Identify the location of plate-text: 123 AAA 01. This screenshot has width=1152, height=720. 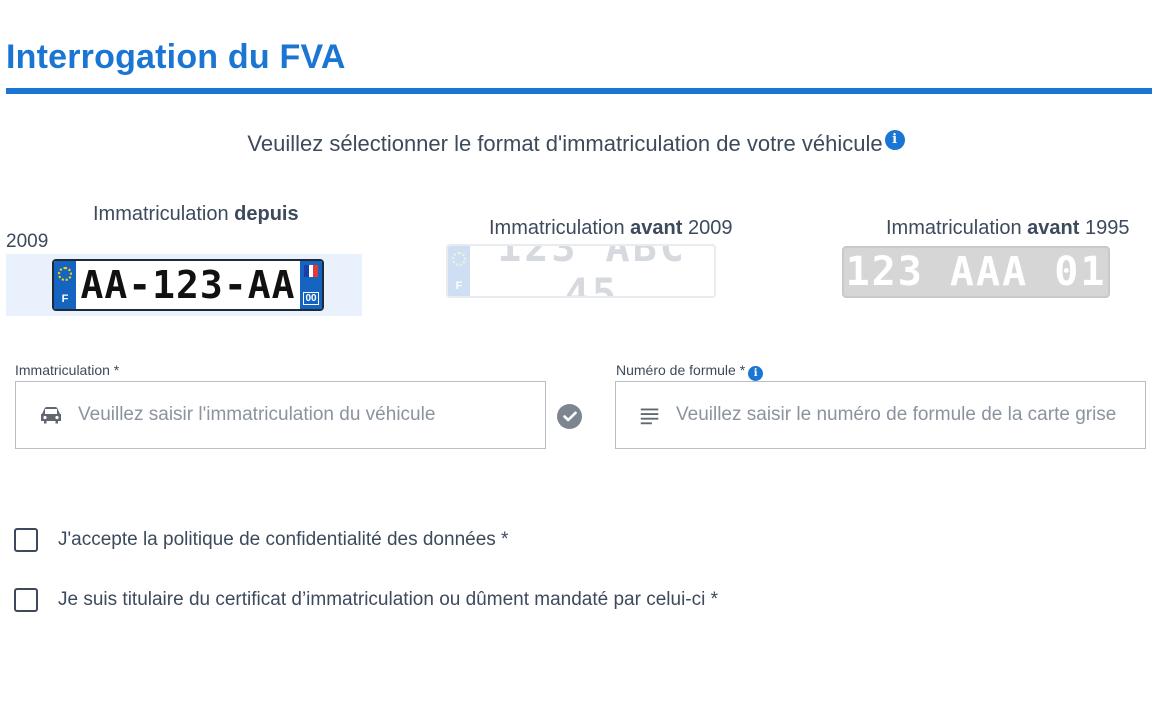
(976, 272).